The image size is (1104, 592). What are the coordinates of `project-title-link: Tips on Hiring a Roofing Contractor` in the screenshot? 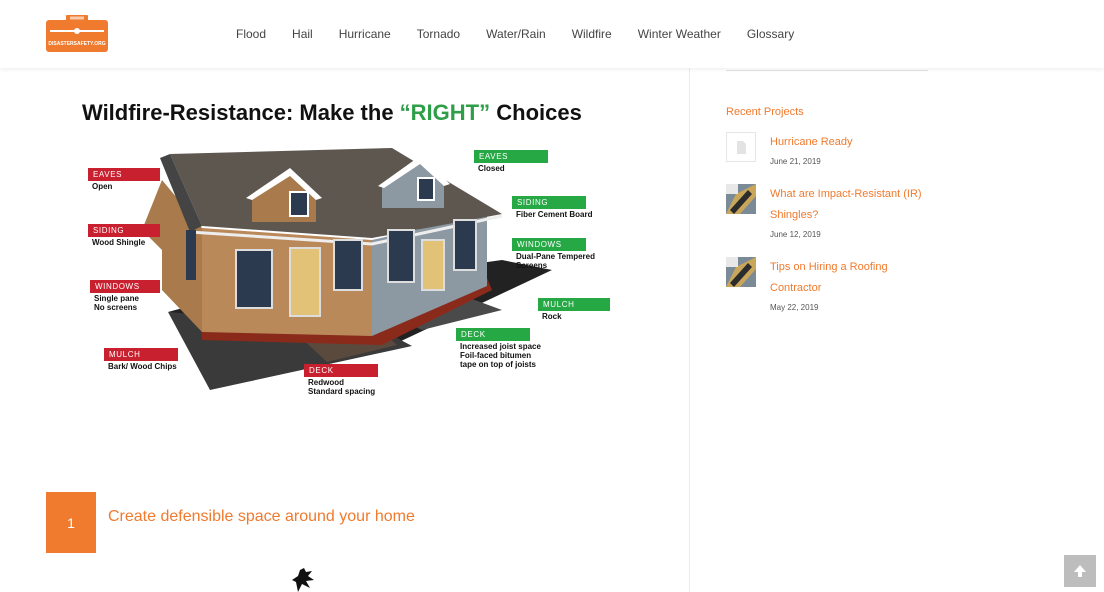 It's located at (850, 278).